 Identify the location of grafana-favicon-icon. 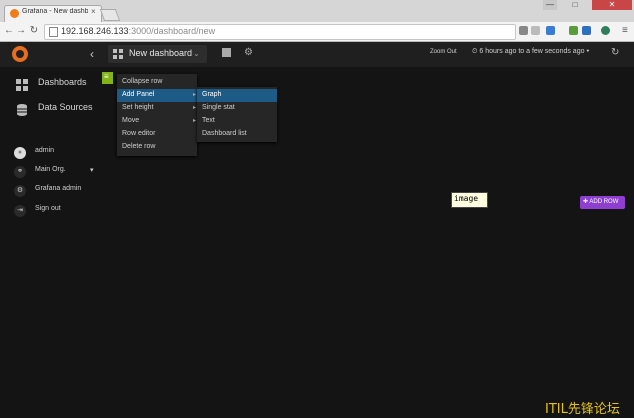
(14, 13).